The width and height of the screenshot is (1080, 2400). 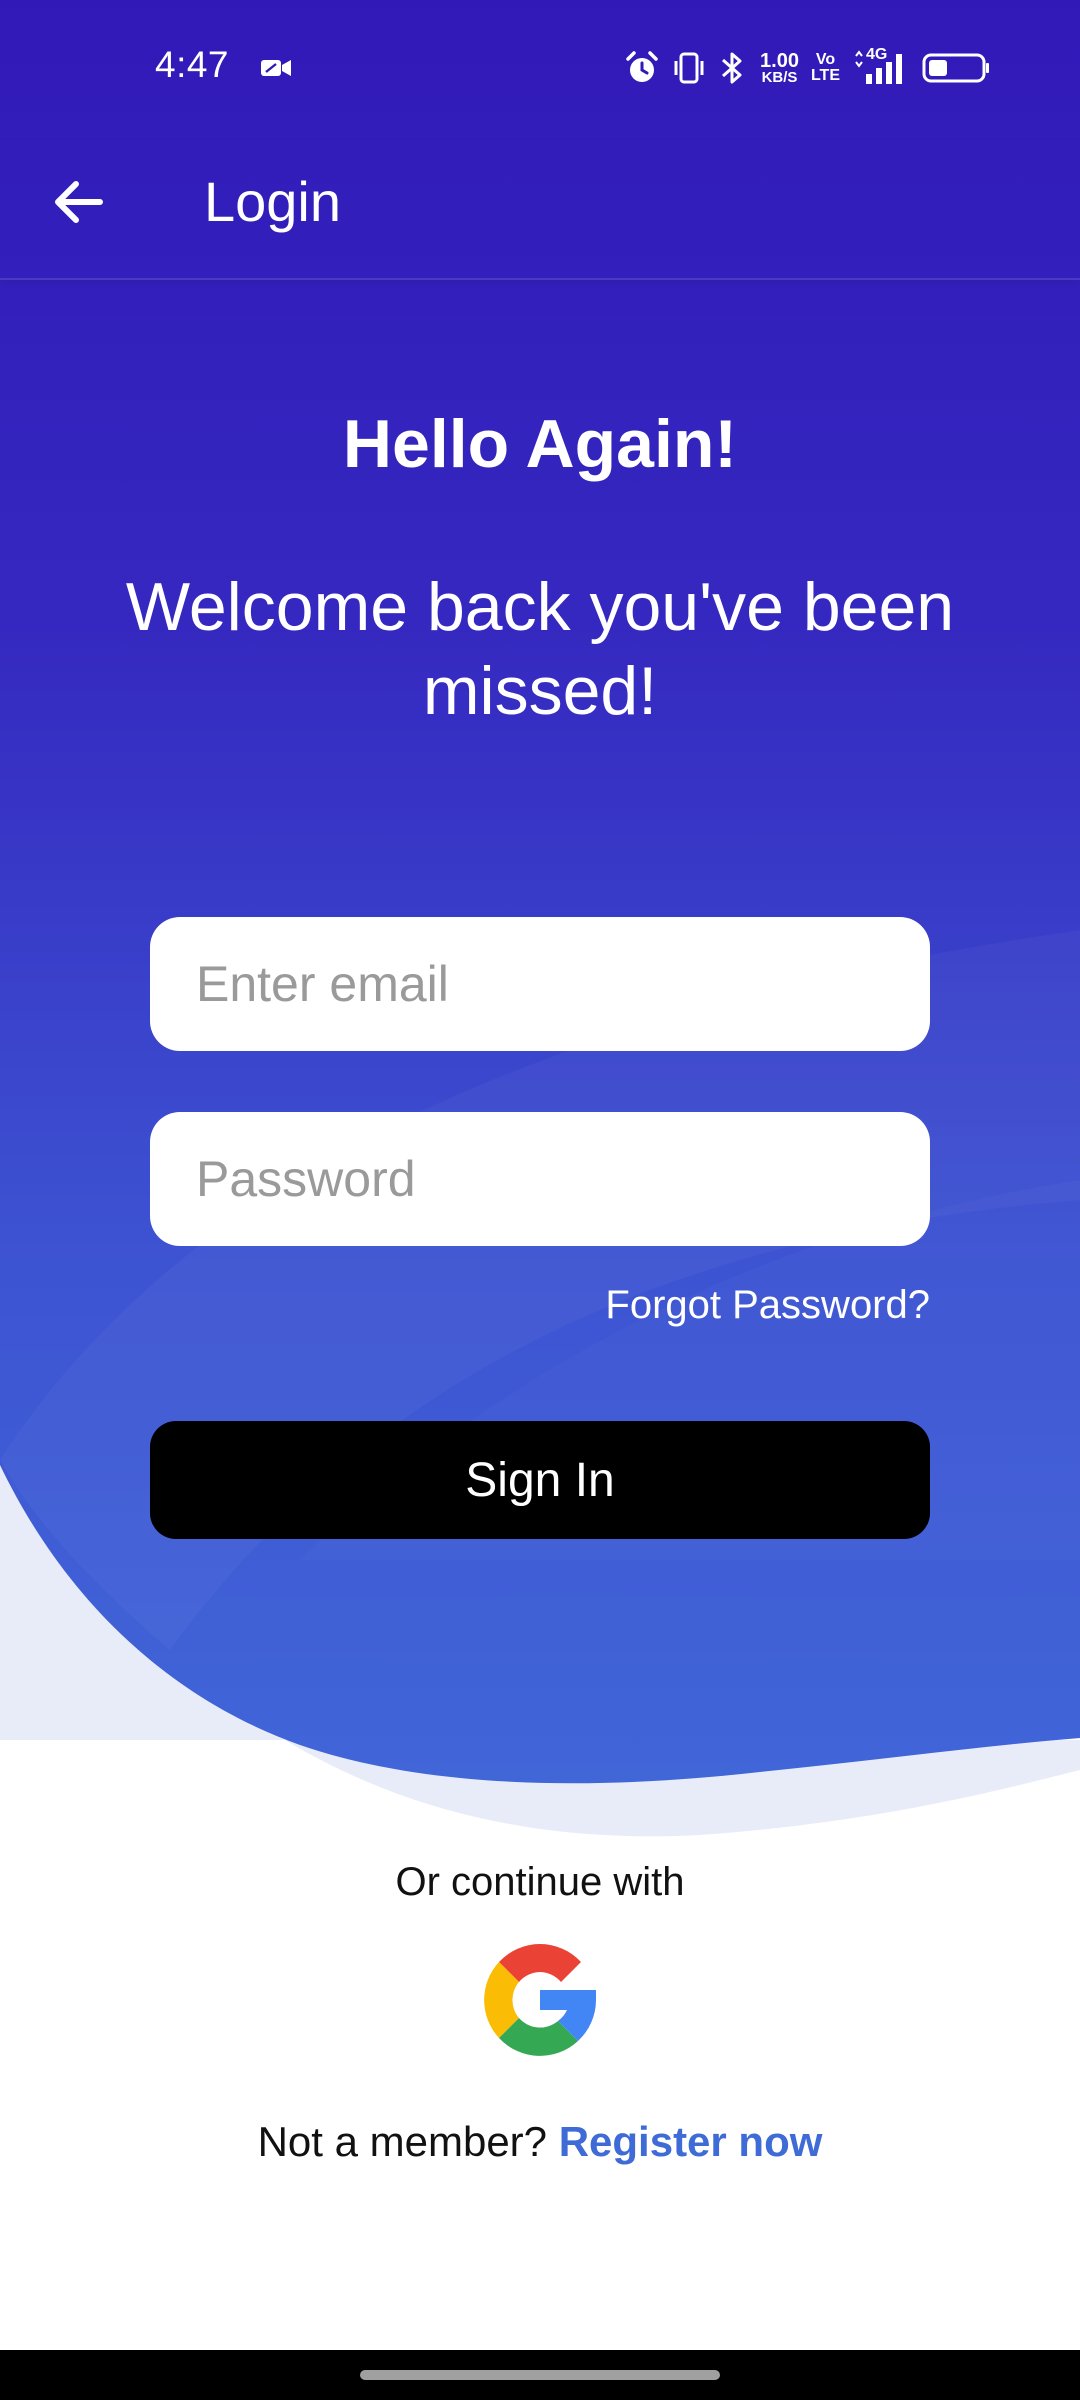 What do you see at coordinates (779, 67) in the screenshot?
I see `network-speed: 1.00 KB/S` at bounding box center [779, 67].